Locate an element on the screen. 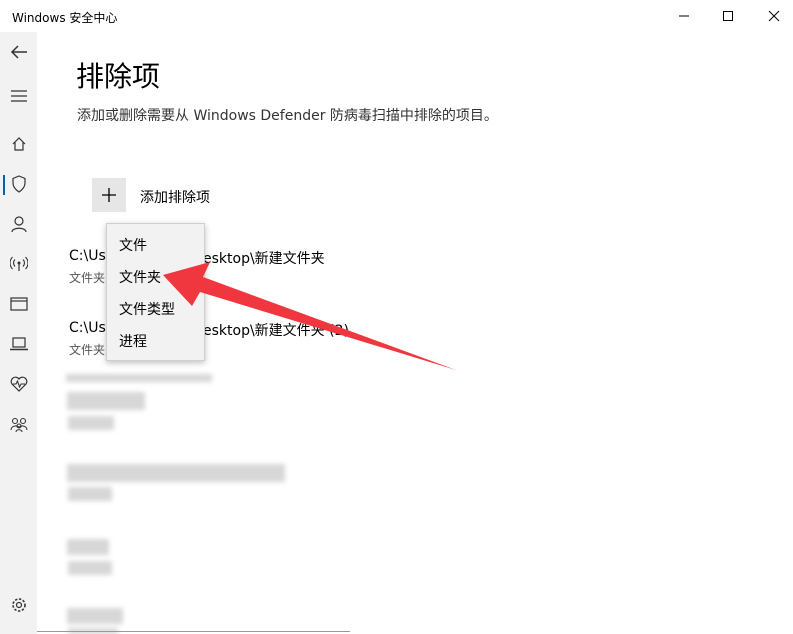 The width and height of the screenshot is (793, 634). annotation-arrow is located at coordinates (309, 316).